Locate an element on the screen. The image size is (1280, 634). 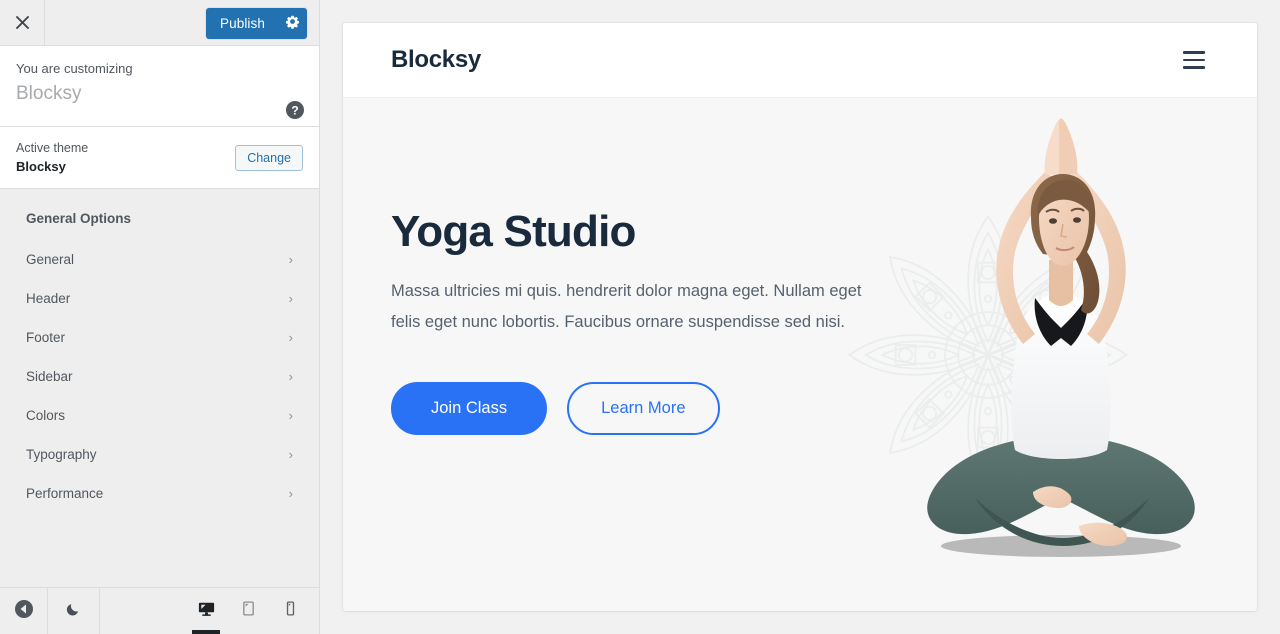
device-preview-switcher is located at coordinates (209, 611).